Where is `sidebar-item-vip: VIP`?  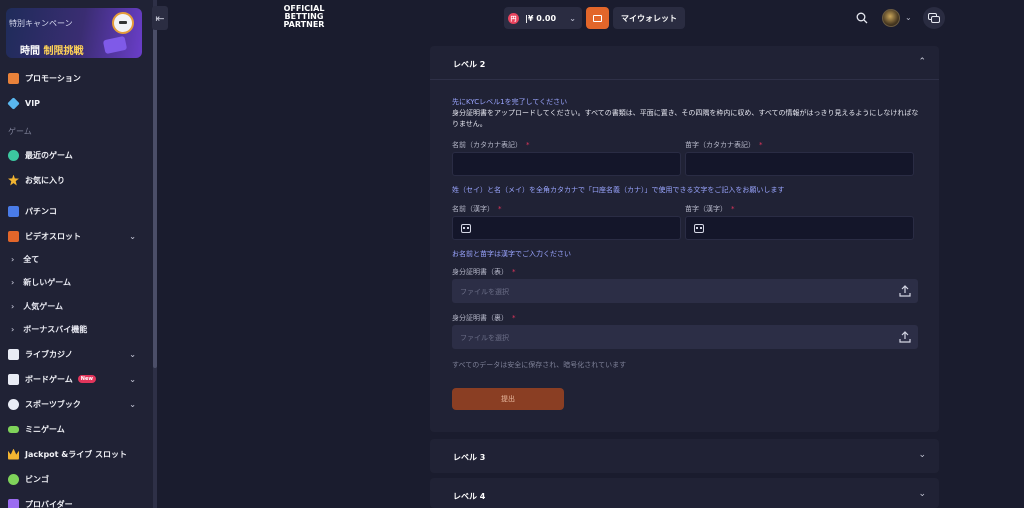
sidebar-item-vip: VIP is located at coordinates (75, 103).